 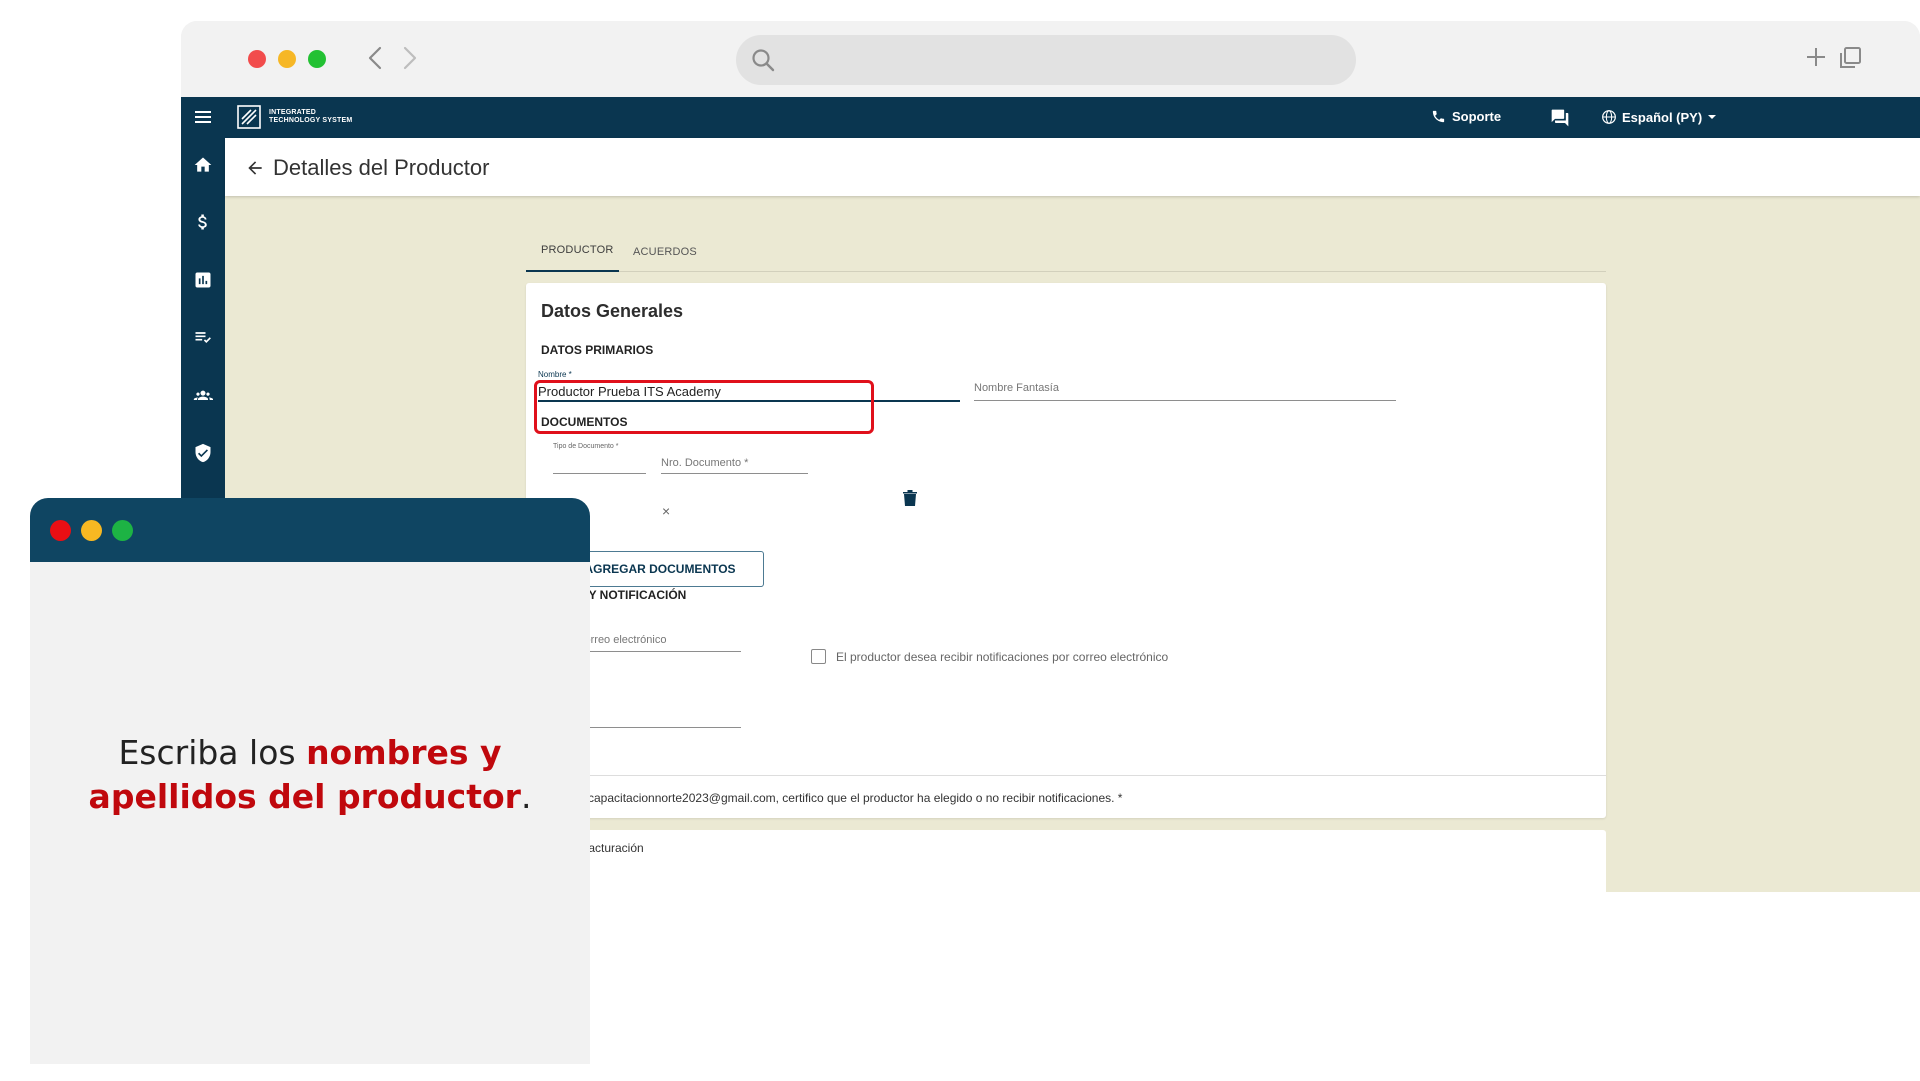 I want to click on active-tab-indicator, so click(x=572, y=271).